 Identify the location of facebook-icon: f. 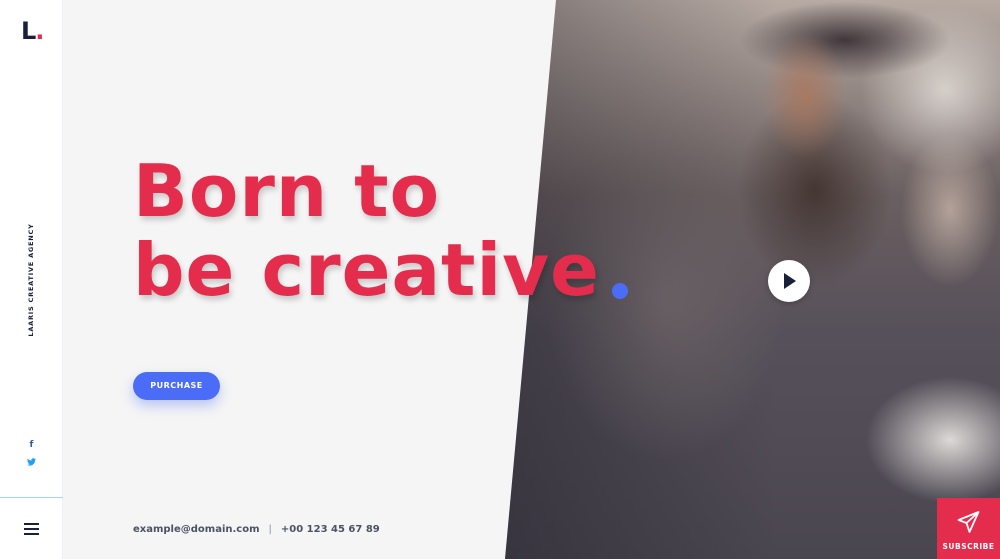
(31, 445).